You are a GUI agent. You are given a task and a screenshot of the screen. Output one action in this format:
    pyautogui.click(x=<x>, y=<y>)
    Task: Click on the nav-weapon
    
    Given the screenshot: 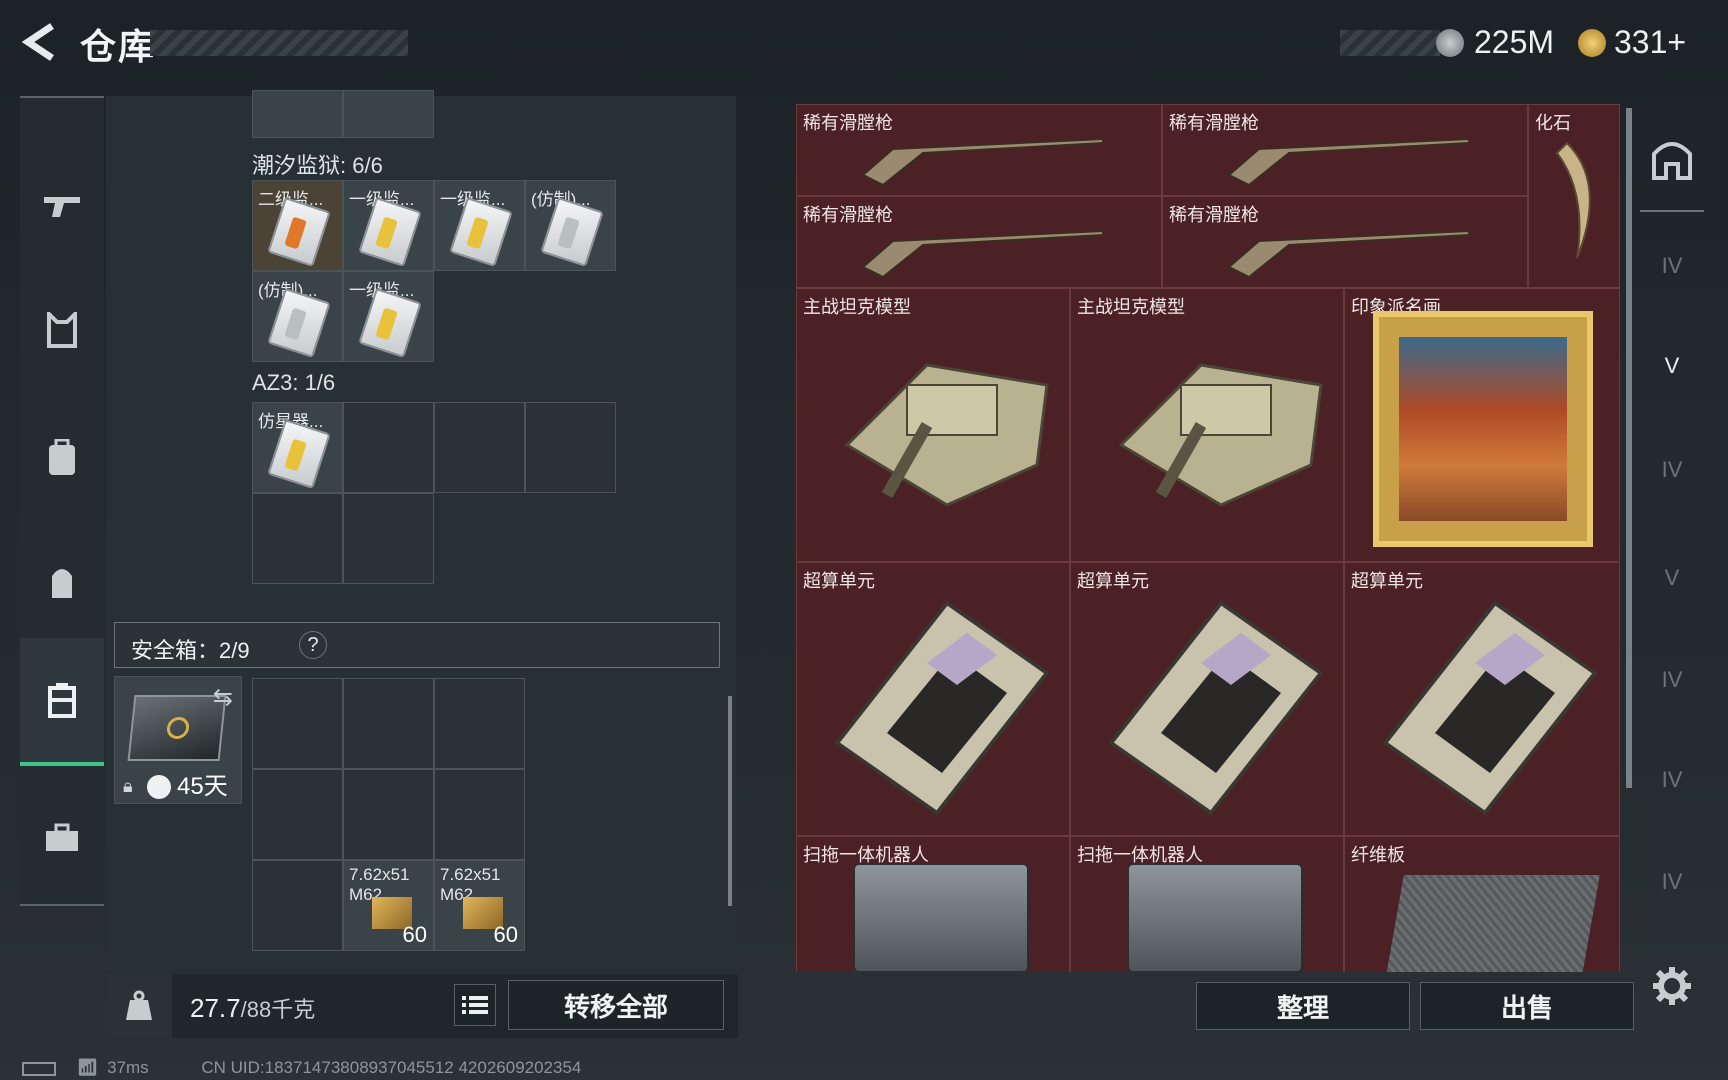 What is the action you would take?
    pyautogui.click(x=62, y=206)
    